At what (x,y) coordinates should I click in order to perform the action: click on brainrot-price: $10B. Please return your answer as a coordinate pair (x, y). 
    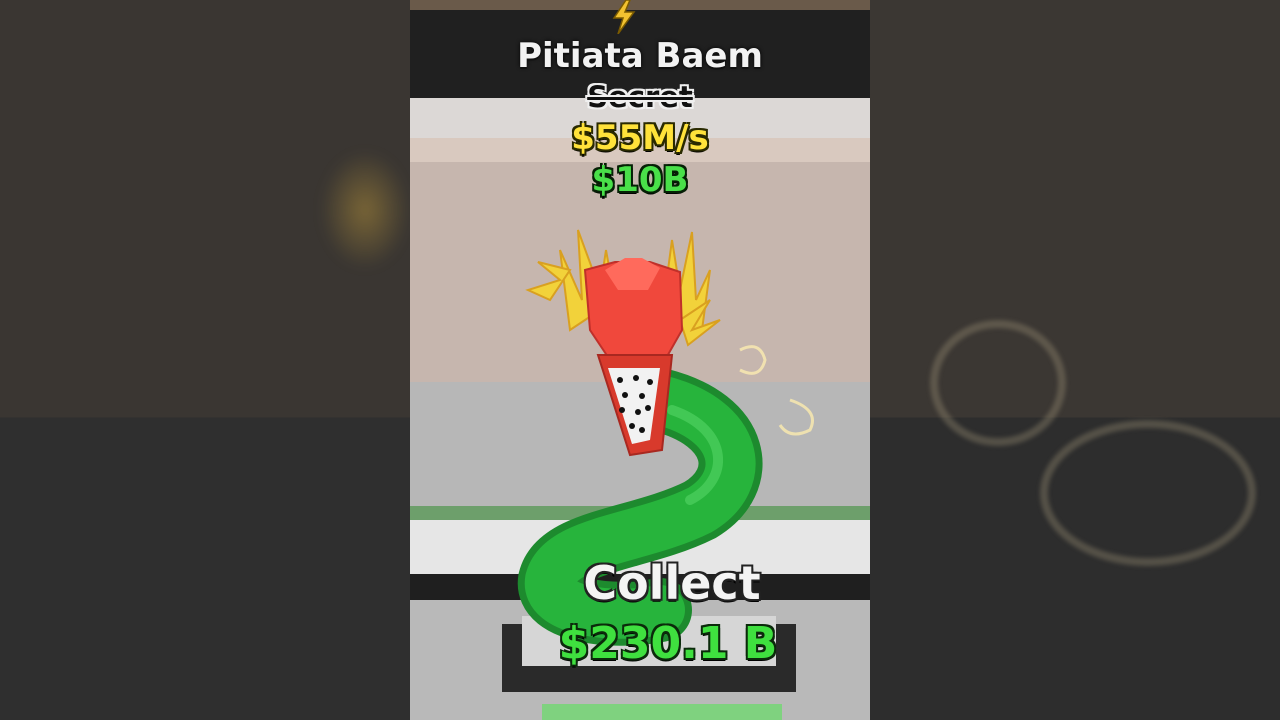
    Looking at the image, I should click on (640, 180).